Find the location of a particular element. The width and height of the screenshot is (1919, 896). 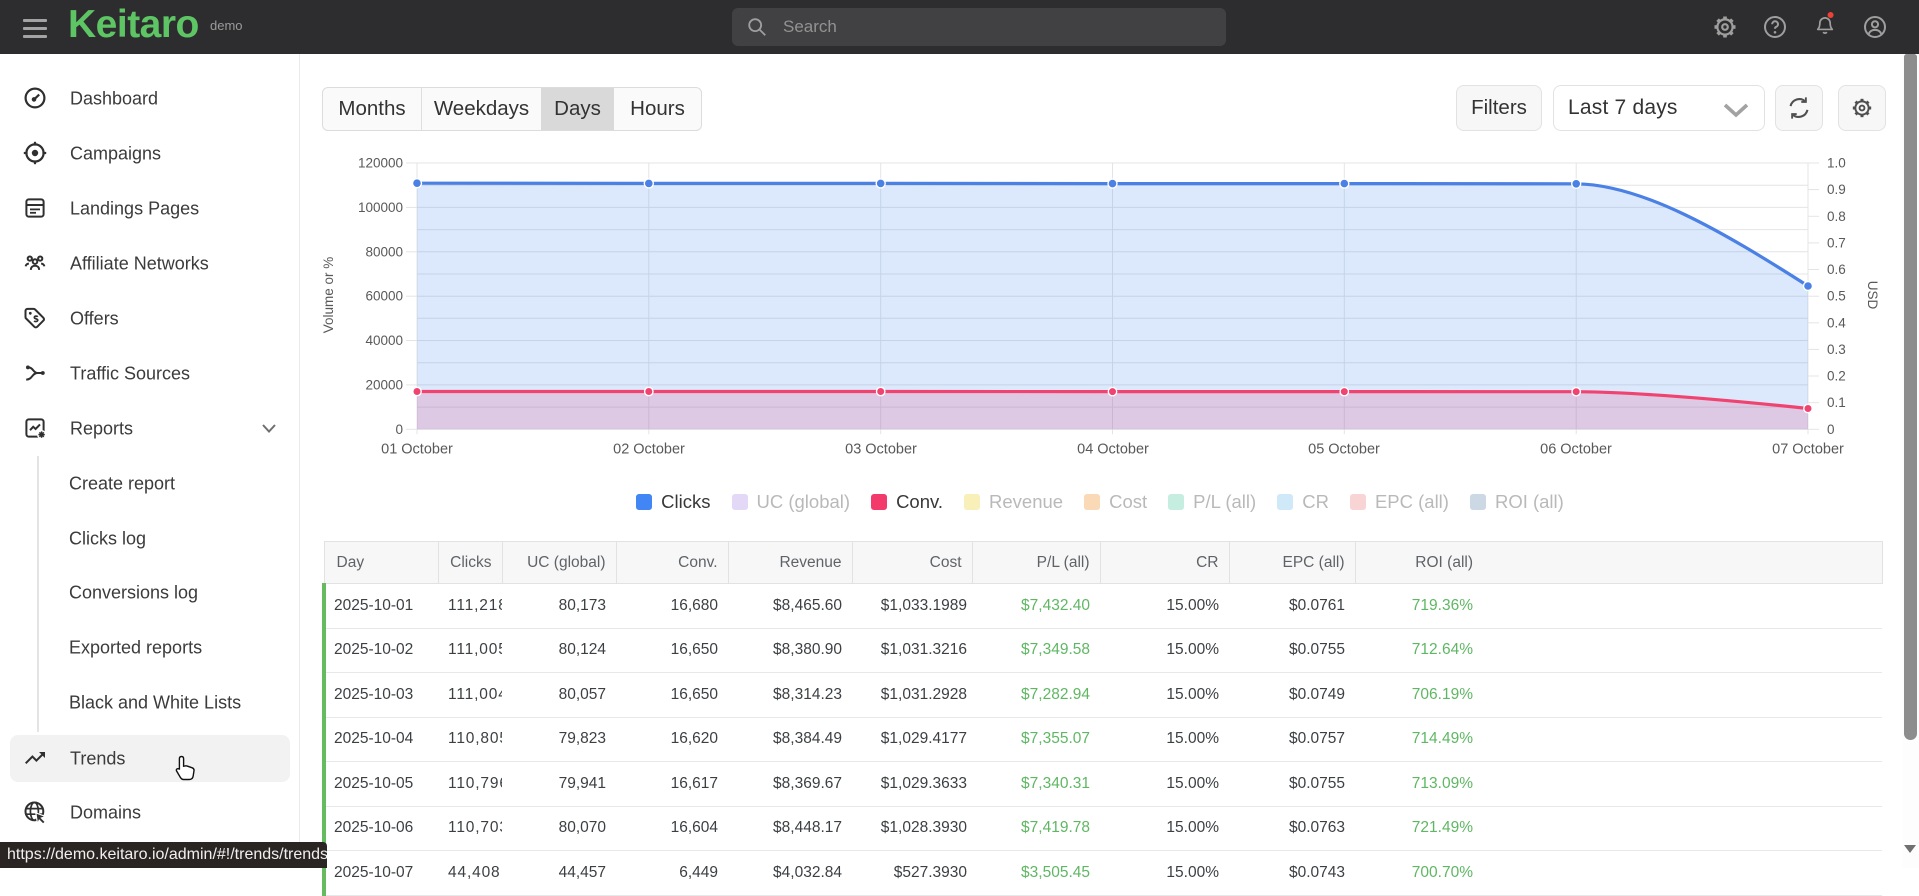

svg-text: USD is located at coordinates (1872, 295).